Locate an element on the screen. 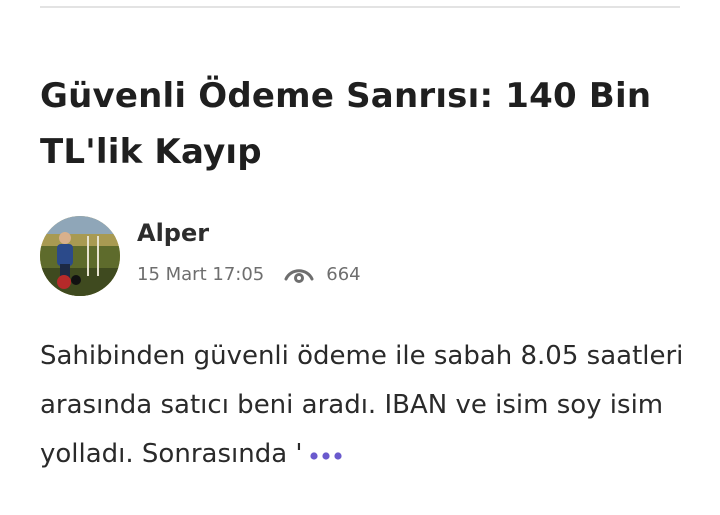  eye-icon is located at coordinates (299, 274).